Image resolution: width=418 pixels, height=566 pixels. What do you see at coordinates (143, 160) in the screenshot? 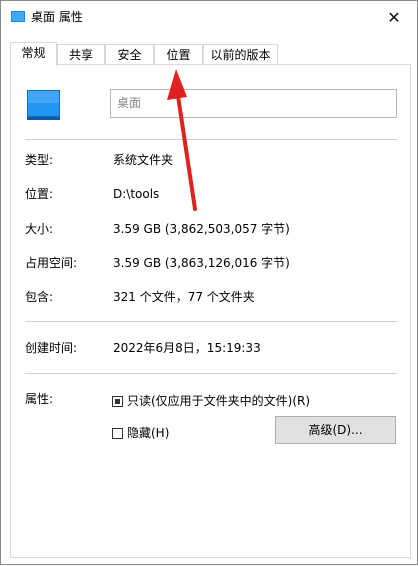
I see `type-value: 系统文件夹` at bounding box center [143, 160].